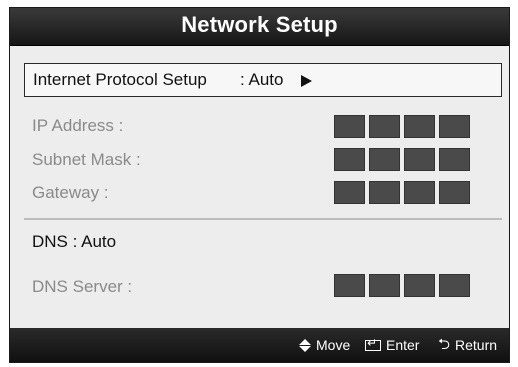 The image size is (518, 367). Describe the element at coordinates (402, 159) in the screenshot. I see `subnet-mask-input` at that location.